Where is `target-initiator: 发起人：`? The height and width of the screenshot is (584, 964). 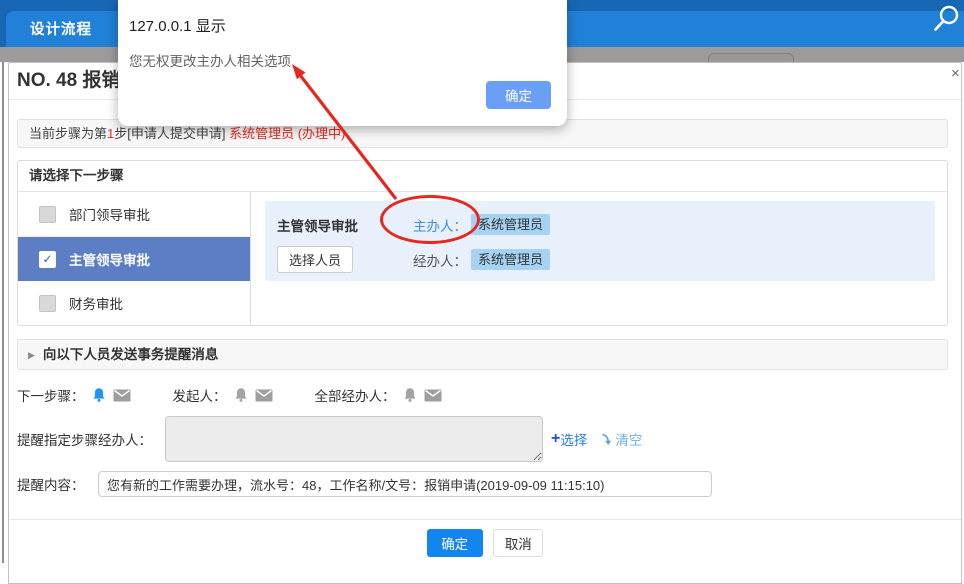
target-initiator: 发起人： is located at coordinates (223, 395).